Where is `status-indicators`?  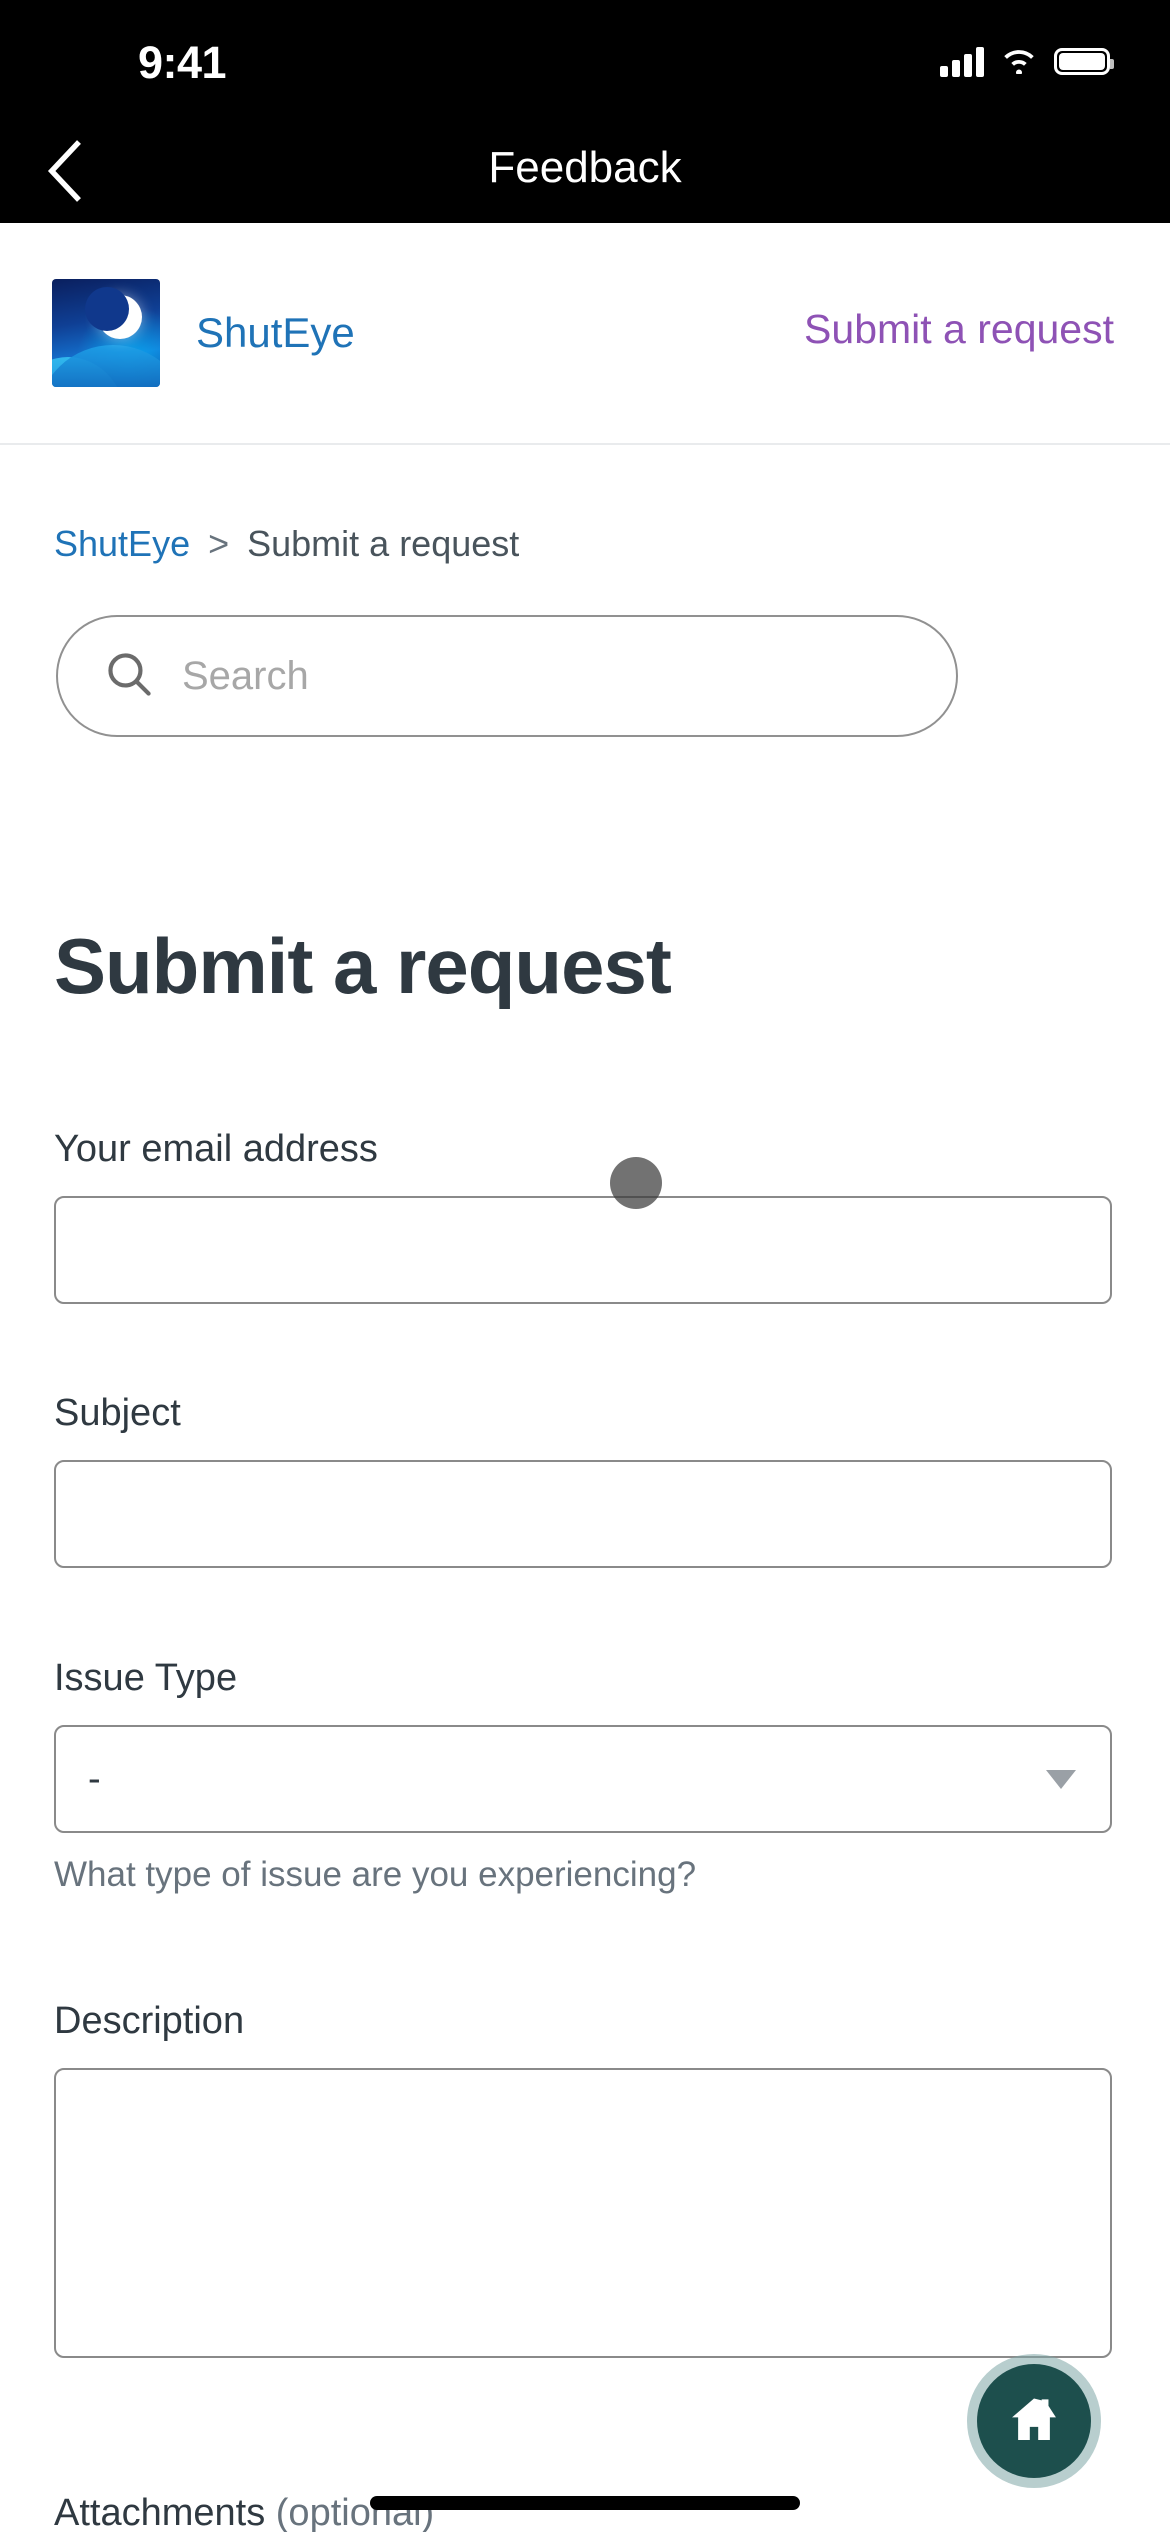
status-indicators is located at coordinates (1027, 61).